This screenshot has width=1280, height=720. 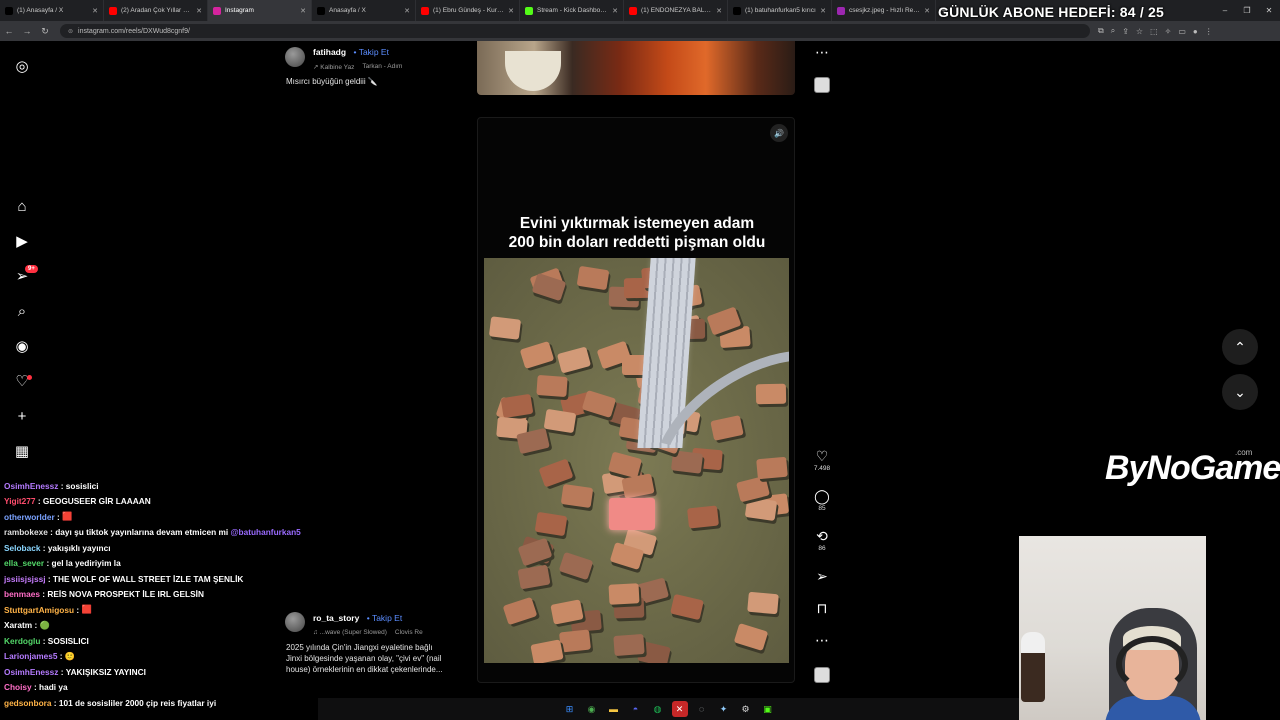 What do you see at coordinates (22, 381) in the screenshot?
I see `notifications-icon: ♡` at bounding box center [22, 381].